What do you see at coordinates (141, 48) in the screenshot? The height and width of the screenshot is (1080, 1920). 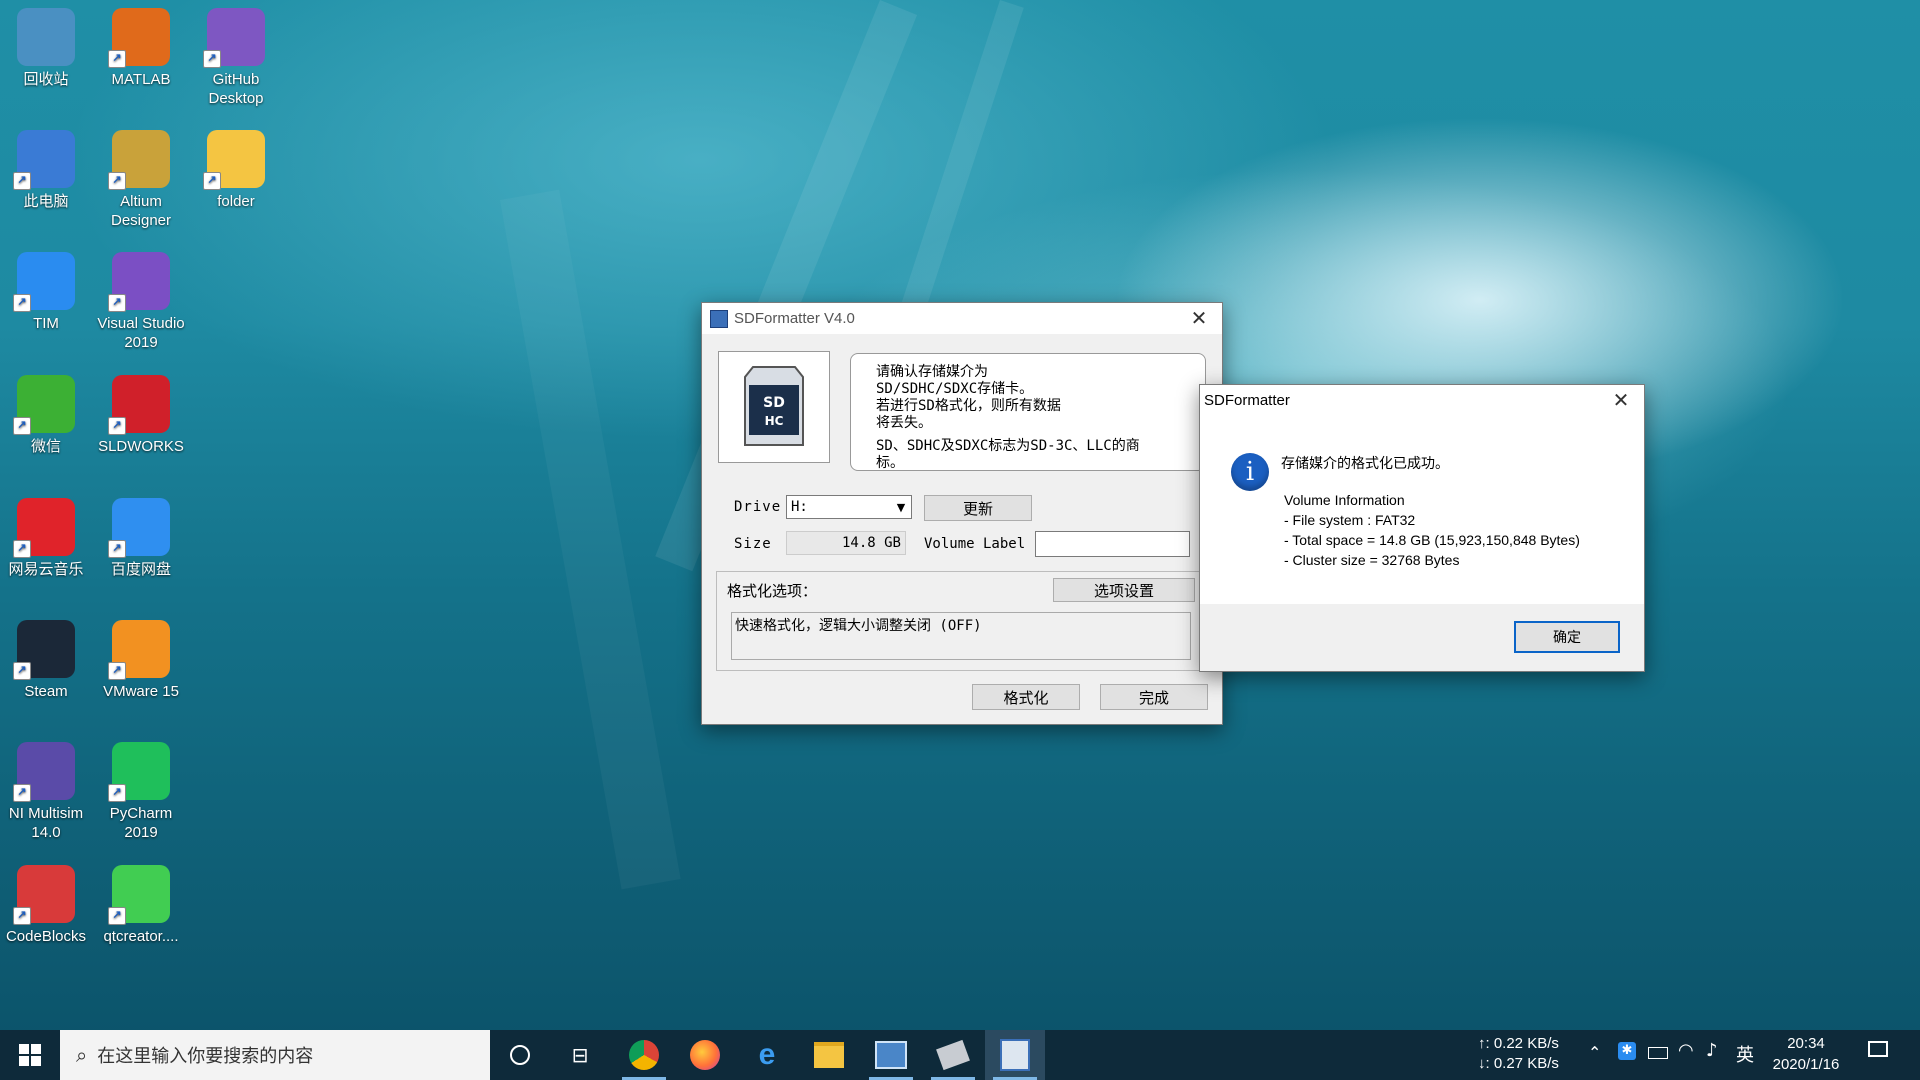 I see `desktop-icon: ↗ MATLAB` at bounding box center [141, 48].